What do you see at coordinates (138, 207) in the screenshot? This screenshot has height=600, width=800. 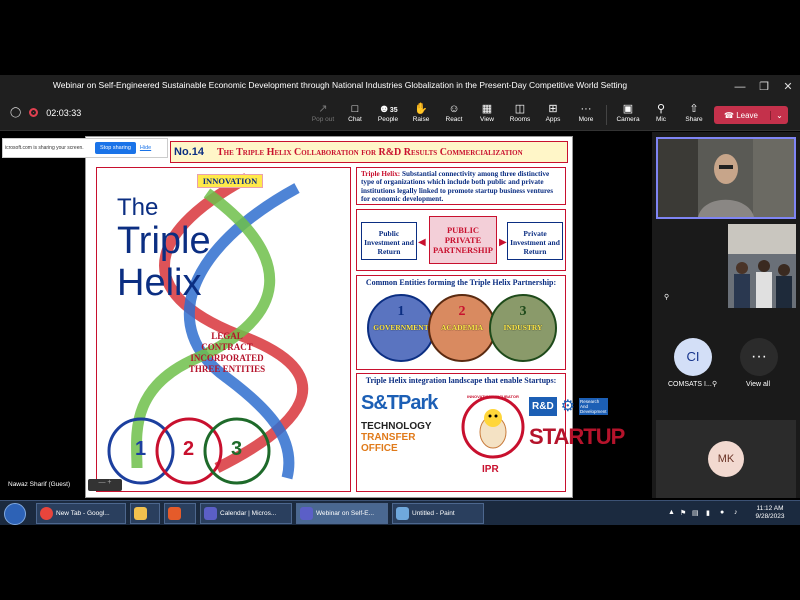 I see `helix-title-the: The` at bounding box center [138, 207].